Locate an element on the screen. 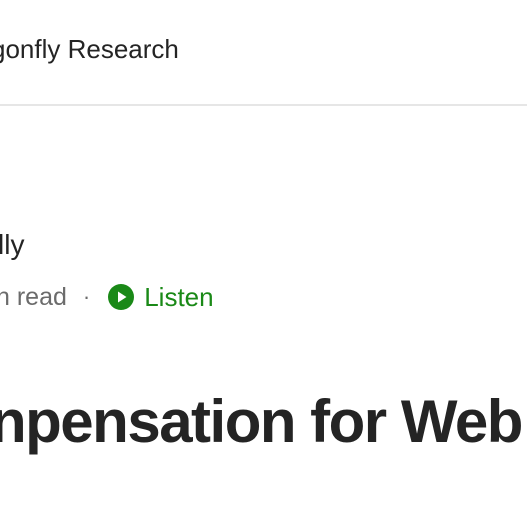  header-divider is located at coordinates (263, 105).